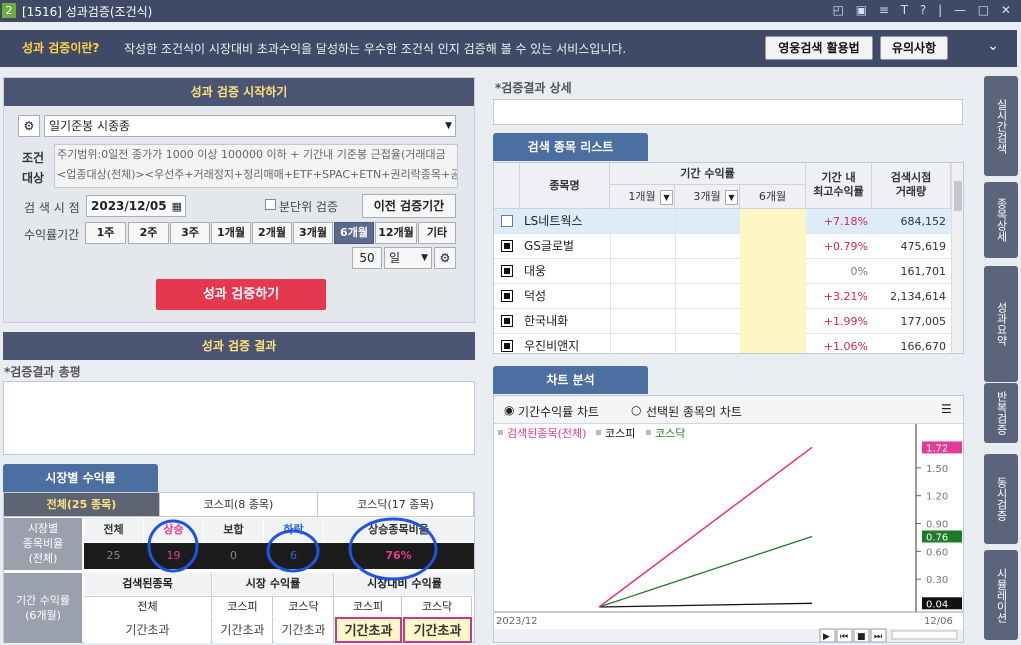 Image resolution: width=1021 pixels, height=645 pixels. What do you see at coordinates (722, 246) in the screenshot?
I see `table-row: GS글로벌 +0.79% 475,619` at bounding box center [722, 246].